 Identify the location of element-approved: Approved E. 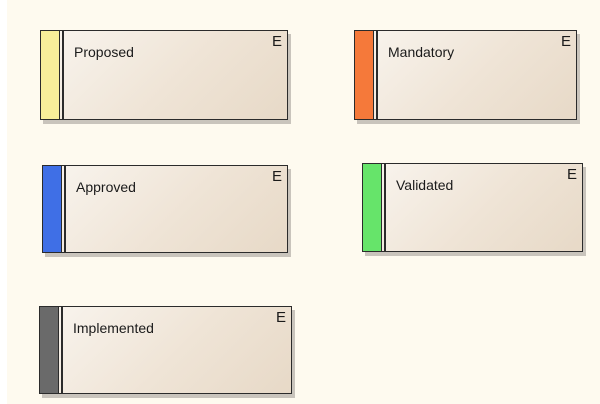
(165, 209).